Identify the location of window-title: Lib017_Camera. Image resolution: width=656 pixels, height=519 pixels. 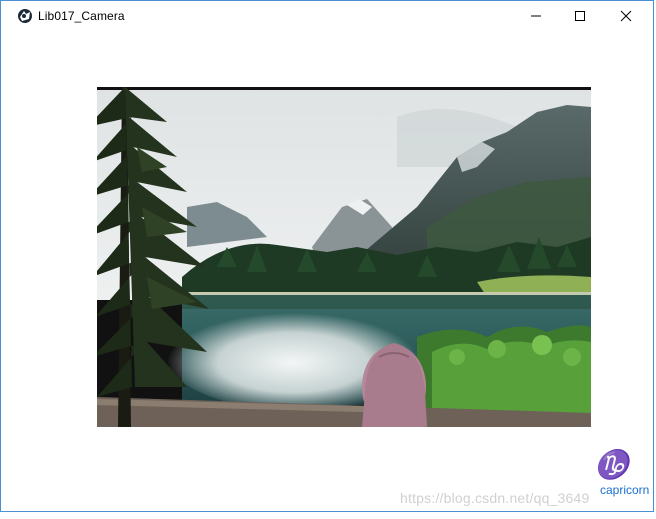
(81, 16).